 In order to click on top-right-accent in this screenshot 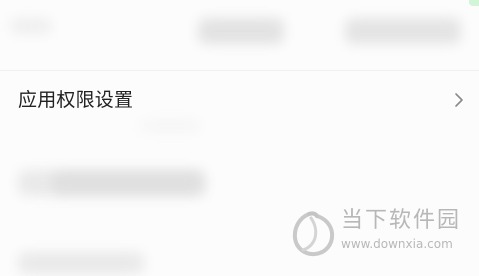, I will do `click(474, 3)`.